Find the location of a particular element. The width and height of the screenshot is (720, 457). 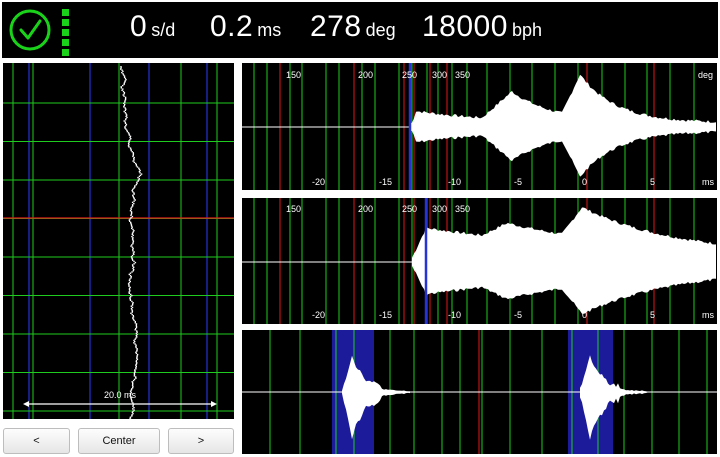

prev-button: < is located at coordinates (36, 441).